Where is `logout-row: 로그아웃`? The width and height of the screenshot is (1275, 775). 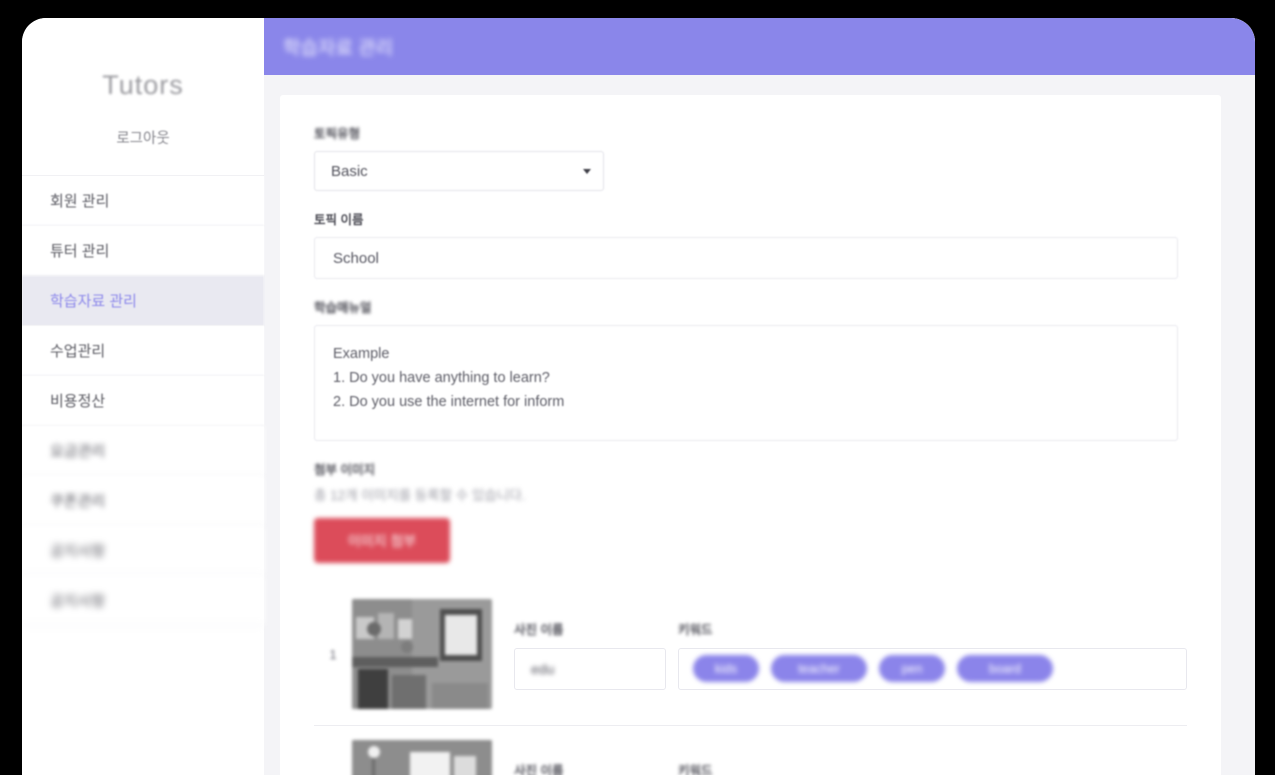 logout-row: 로그아웃 is located at coordinates (143, 138).